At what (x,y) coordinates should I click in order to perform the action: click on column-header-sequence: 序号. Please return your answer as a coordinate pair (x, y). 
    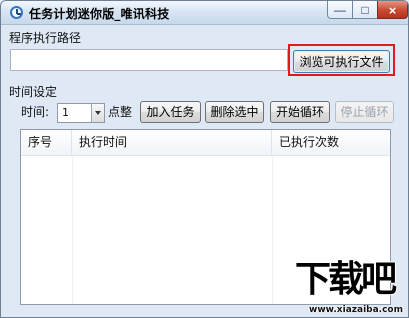
    Looking at the image, I should click on (46, 142).